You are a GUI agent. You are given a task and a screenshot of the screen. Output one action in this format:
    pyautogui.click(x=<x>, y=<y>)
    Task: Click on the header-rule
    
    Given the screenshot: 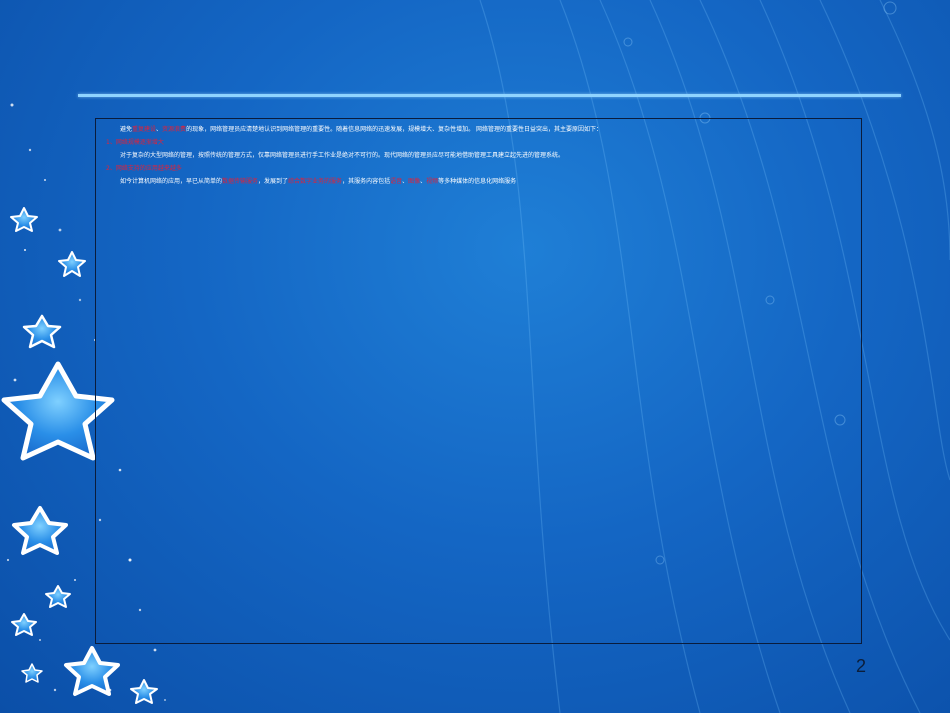 What is the action you would take?
    pyautogui.click(x=489, y=95)
    